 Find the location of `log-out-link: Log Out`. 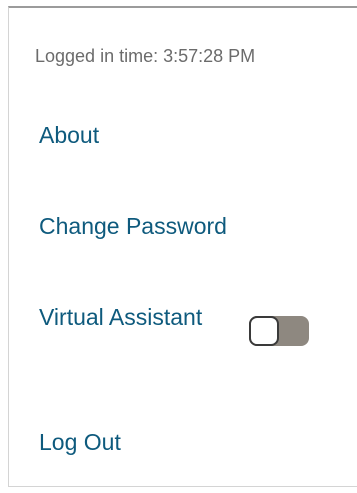

log-out-link: Log Out is located at coordinates (80, 442).